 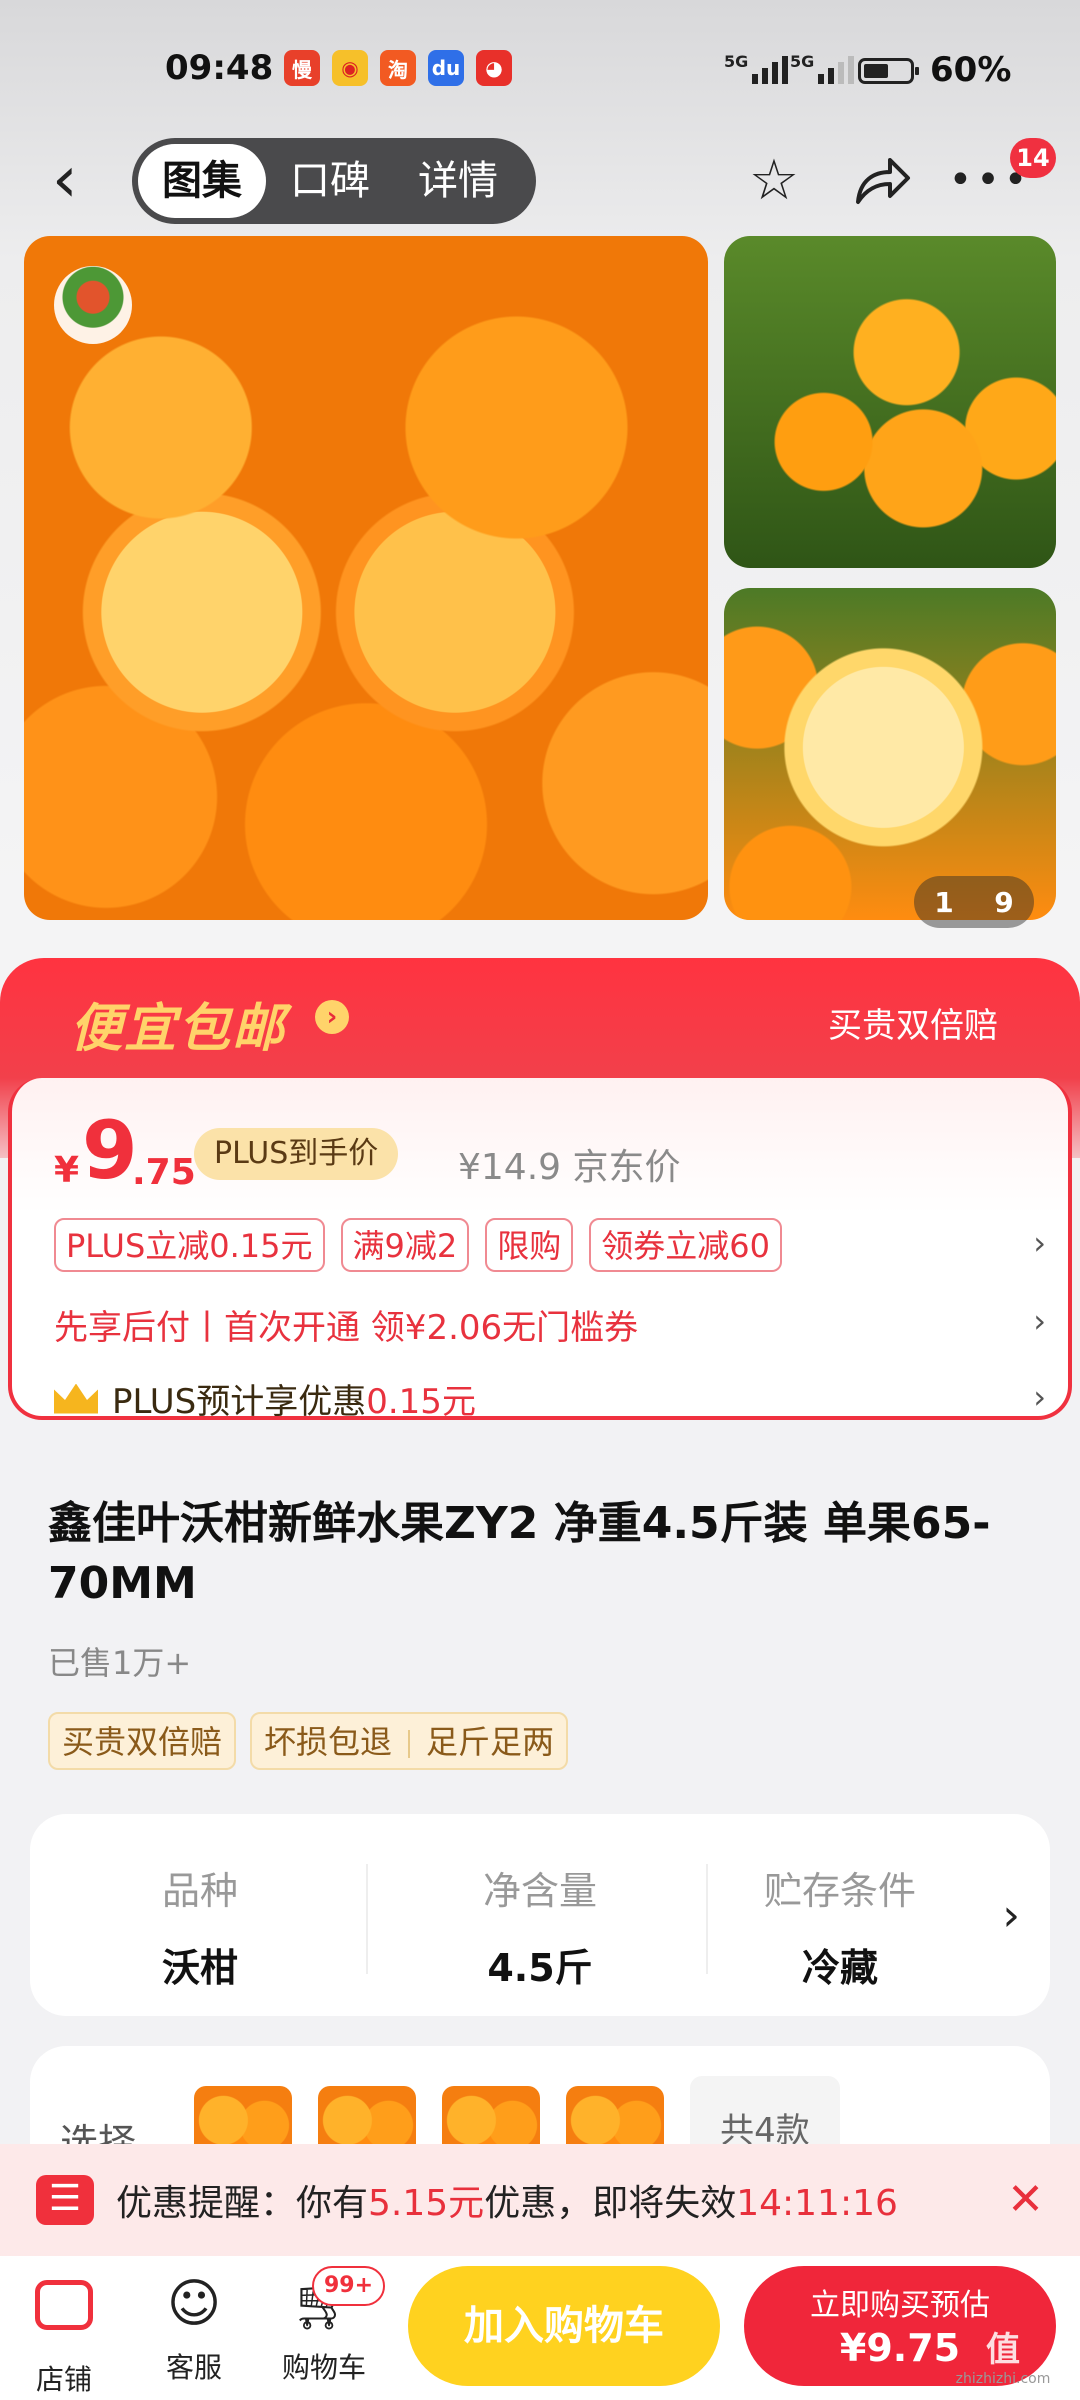 I want to click on battery-icon, so click(x=888, y=71).